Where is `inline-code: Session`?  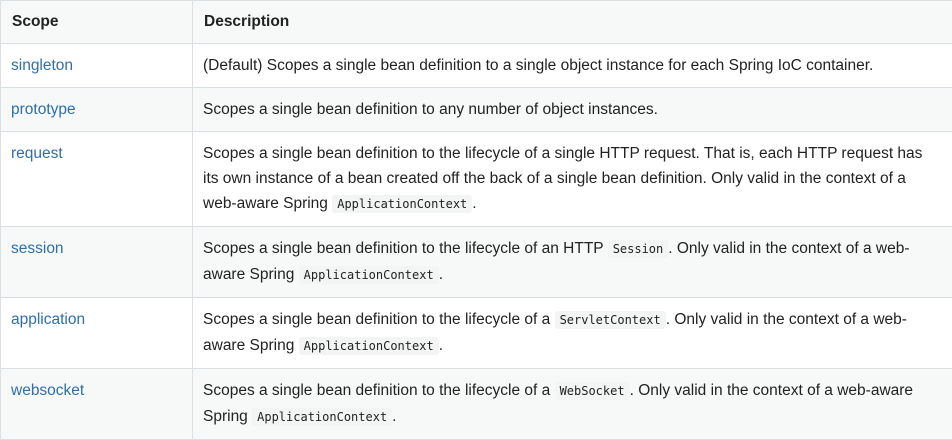 inline-code: Session is located at coordinates (638, 249).